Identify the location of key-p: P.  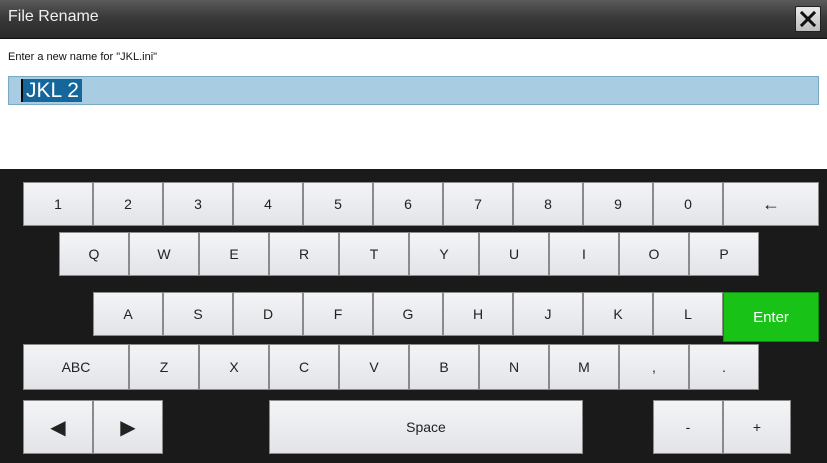
(724, 254).